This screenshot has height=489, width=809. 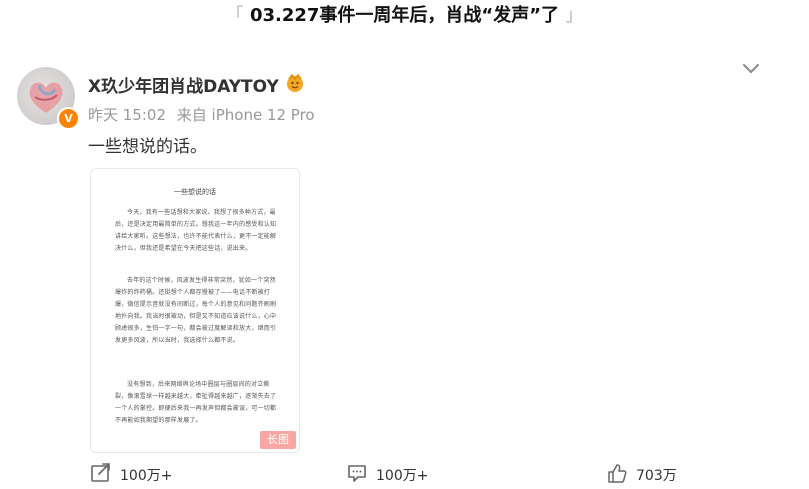 I want to click on comment-button: 100万+, so click(x=401, y=474).